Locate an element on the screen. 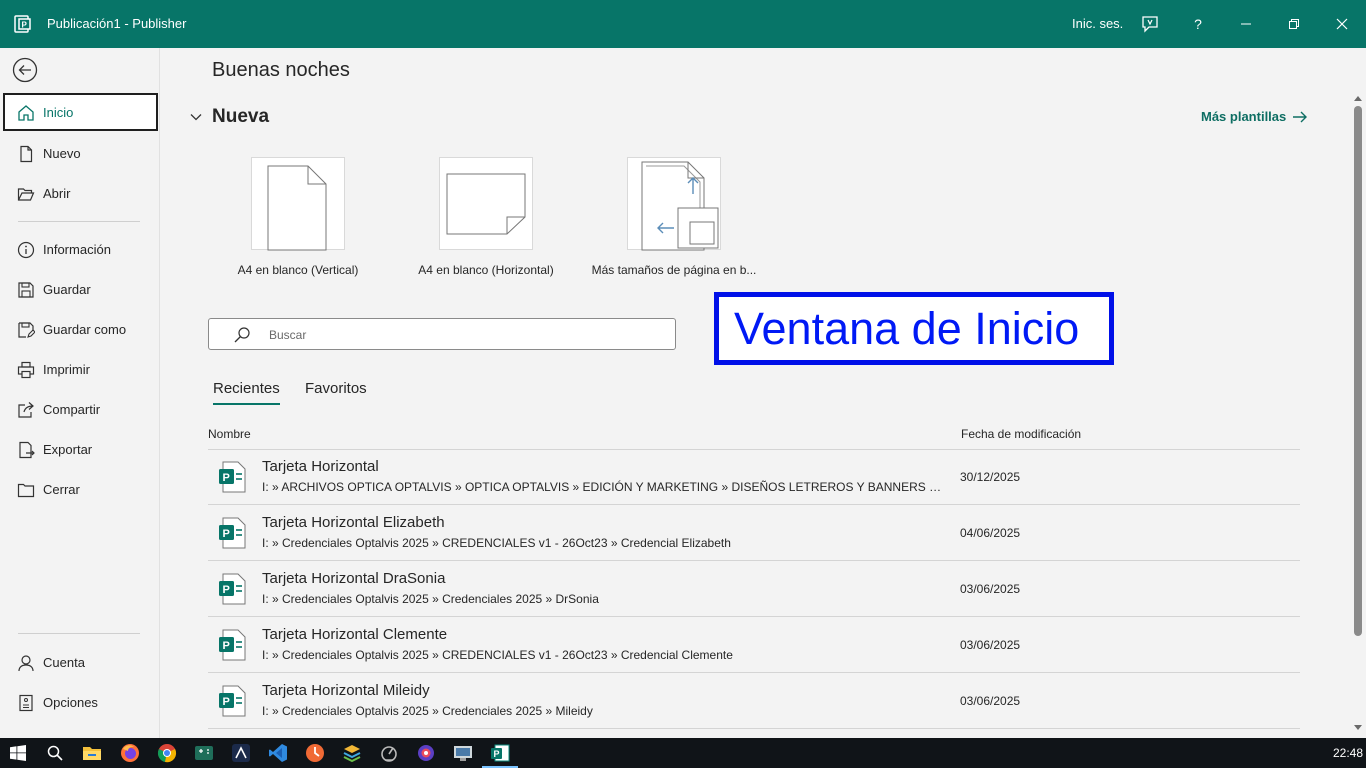 This screenshot has height=768, width=1366. chevron-down-icon is located at coordinates (196, 117).